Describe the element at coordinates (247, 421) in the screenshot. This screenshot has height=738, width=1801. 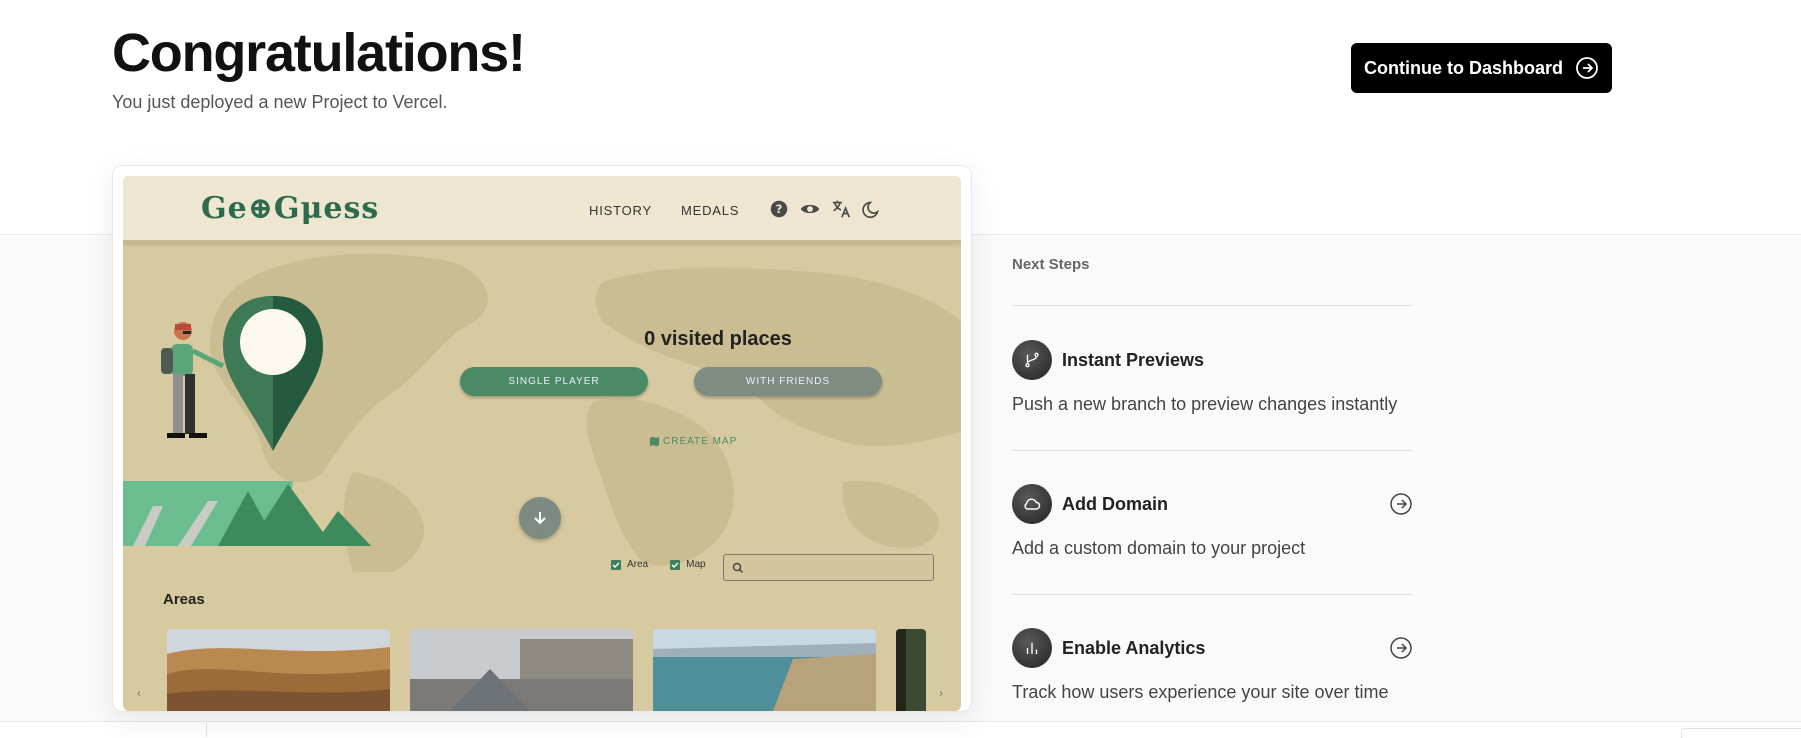
I see `hiker-illustration` at that location.